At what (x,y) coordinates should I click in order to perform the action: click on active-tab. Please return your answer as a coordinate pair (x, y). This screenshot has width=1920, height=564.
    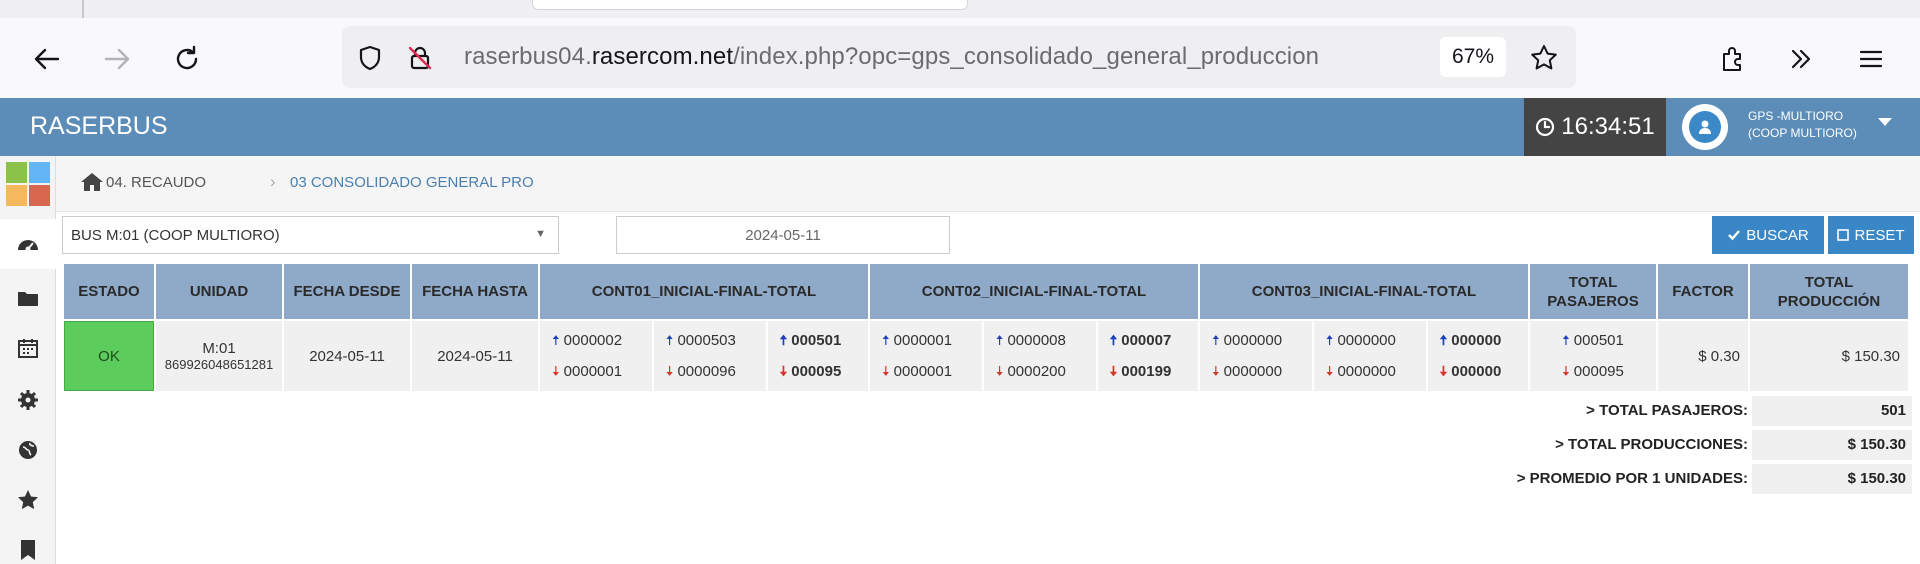
    Looking at the image, I should click on (750, 5).